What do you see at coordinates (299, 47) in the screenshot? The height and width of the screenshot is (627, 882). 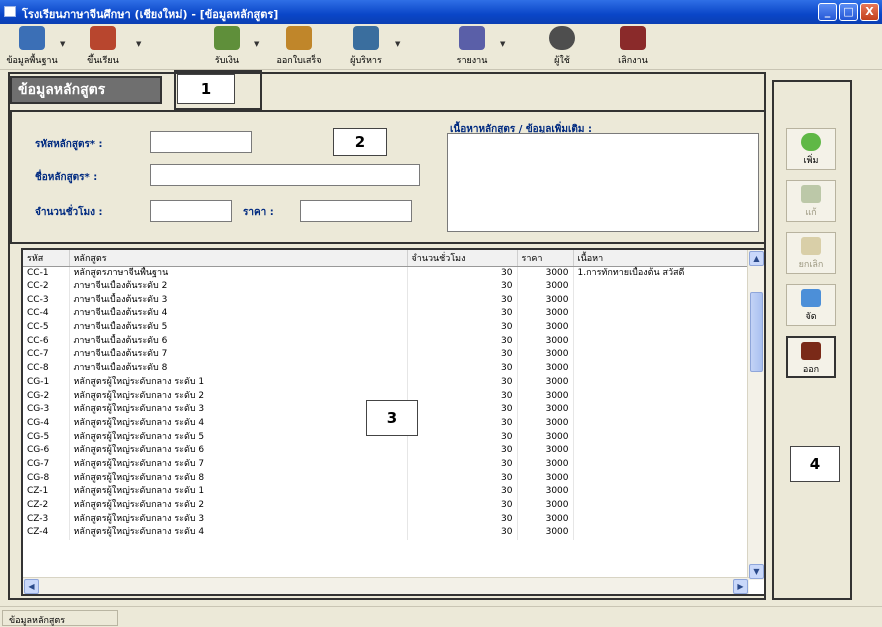 I see `toolbar-receipt-button: ออกใบเสร็จ` at bounding box center [299, 47].